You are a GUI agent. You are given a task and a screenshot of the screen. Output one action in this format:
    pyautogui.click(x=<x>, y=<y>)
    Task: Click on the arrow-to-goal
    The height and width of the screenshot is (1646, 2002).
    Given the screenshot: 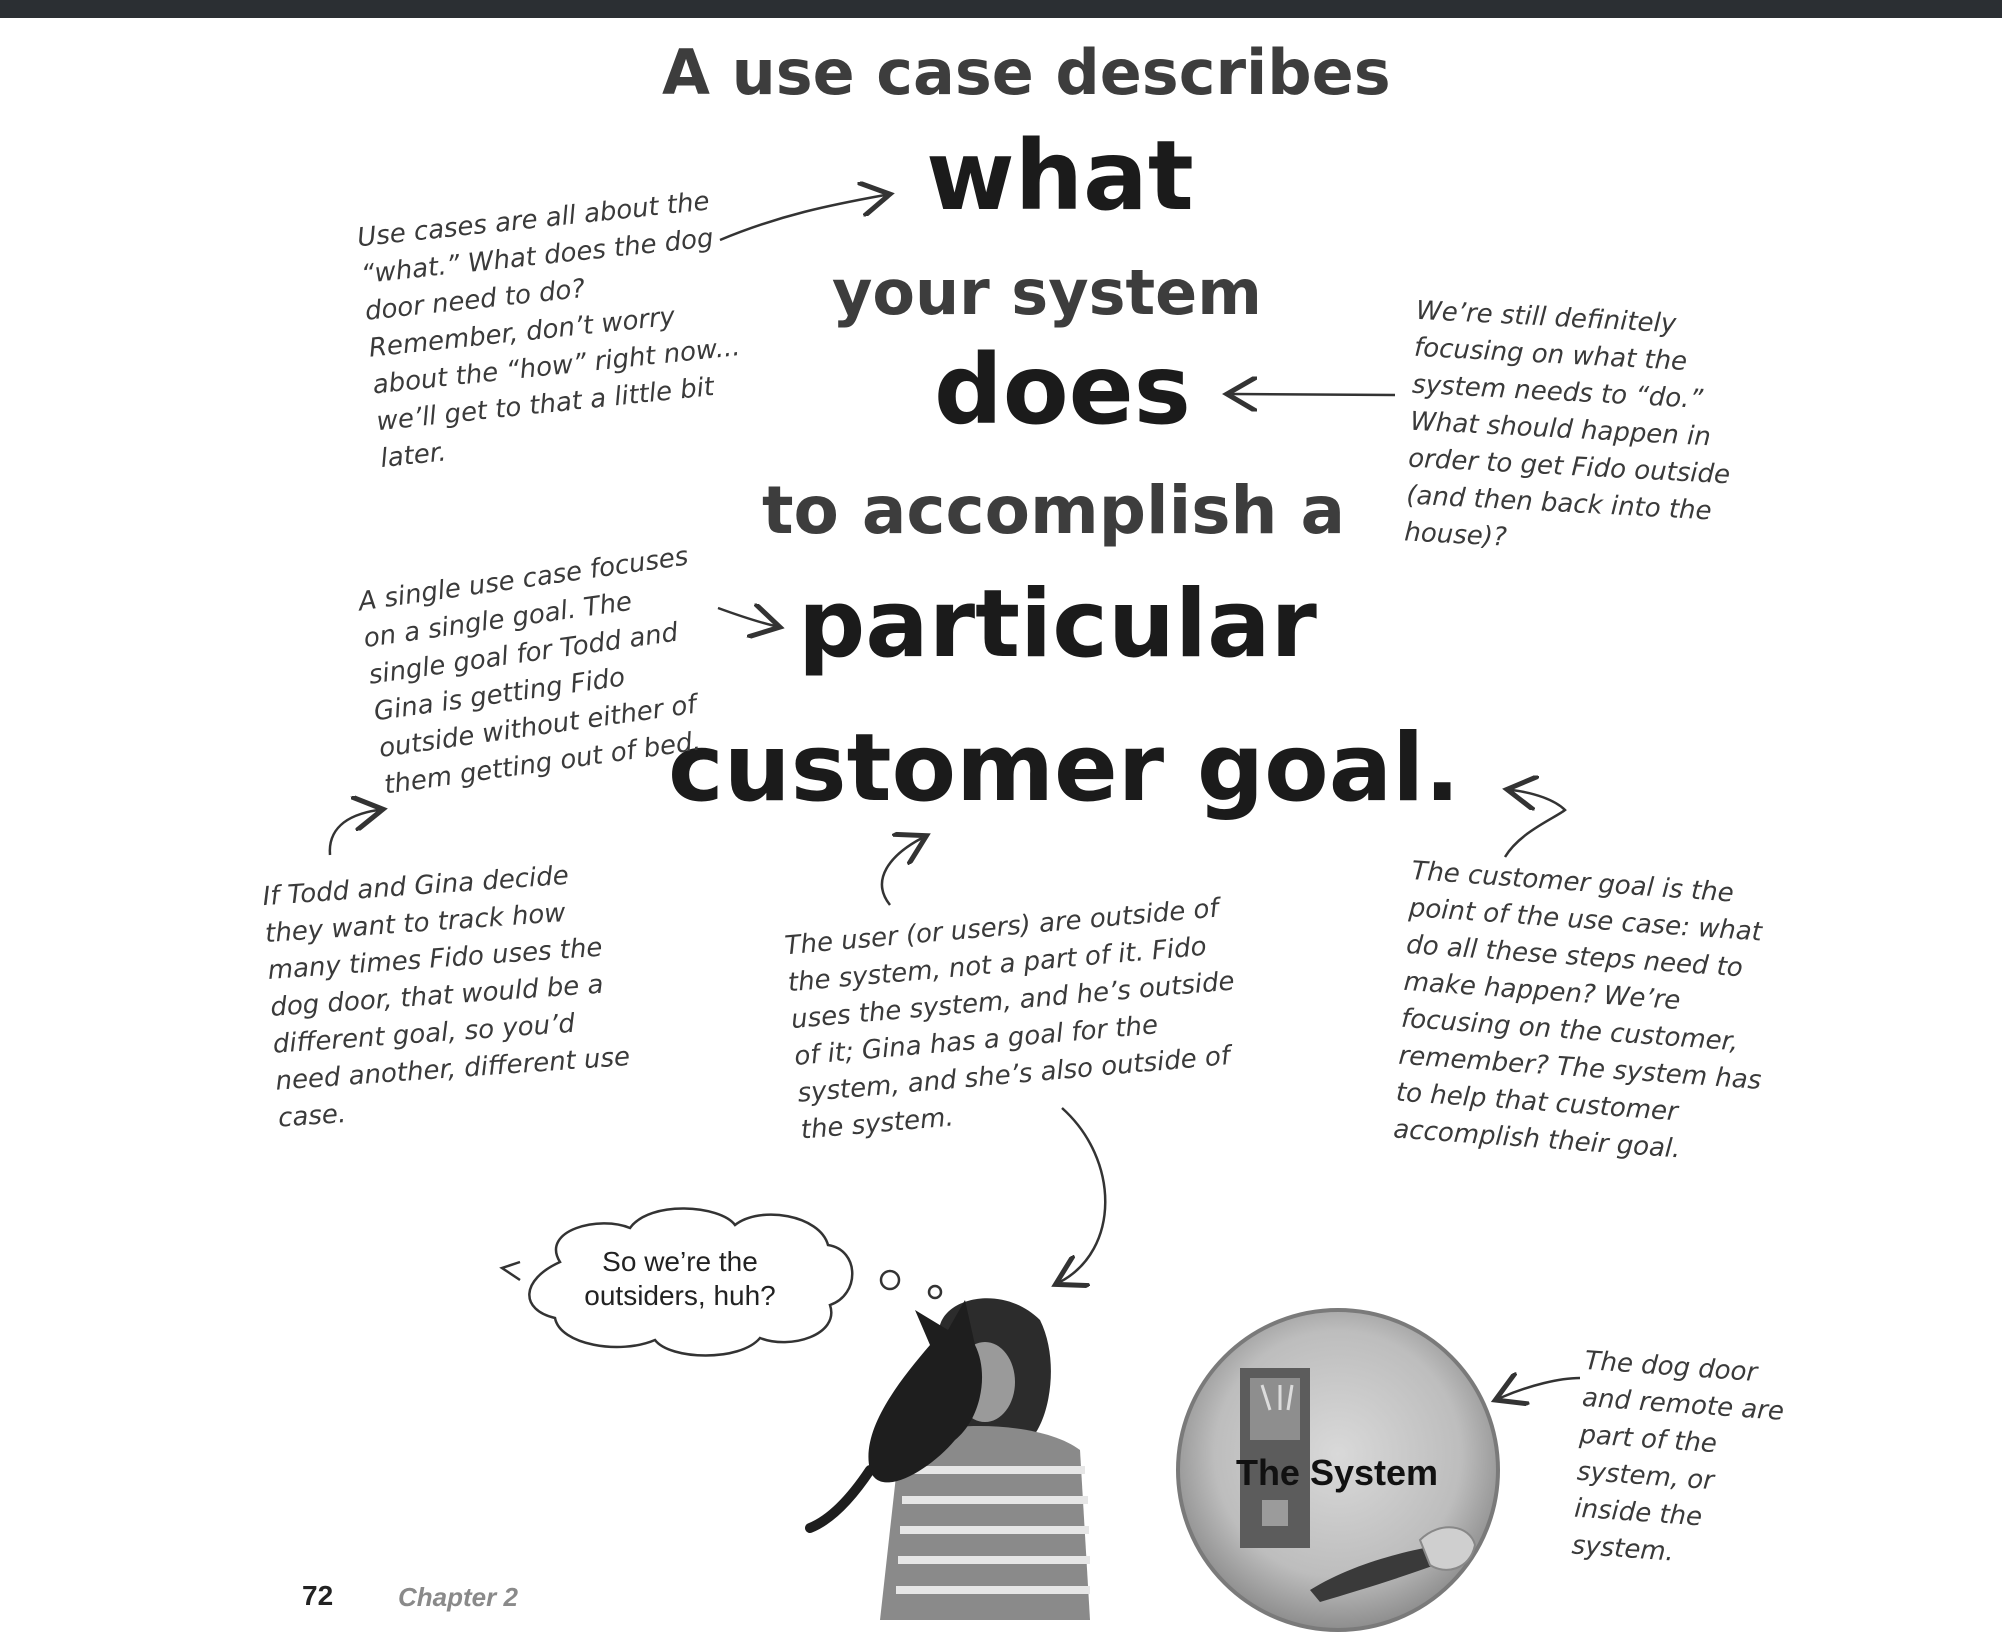 What is the action you would take?
    pyautogui.click(x=1536, y=824)
    